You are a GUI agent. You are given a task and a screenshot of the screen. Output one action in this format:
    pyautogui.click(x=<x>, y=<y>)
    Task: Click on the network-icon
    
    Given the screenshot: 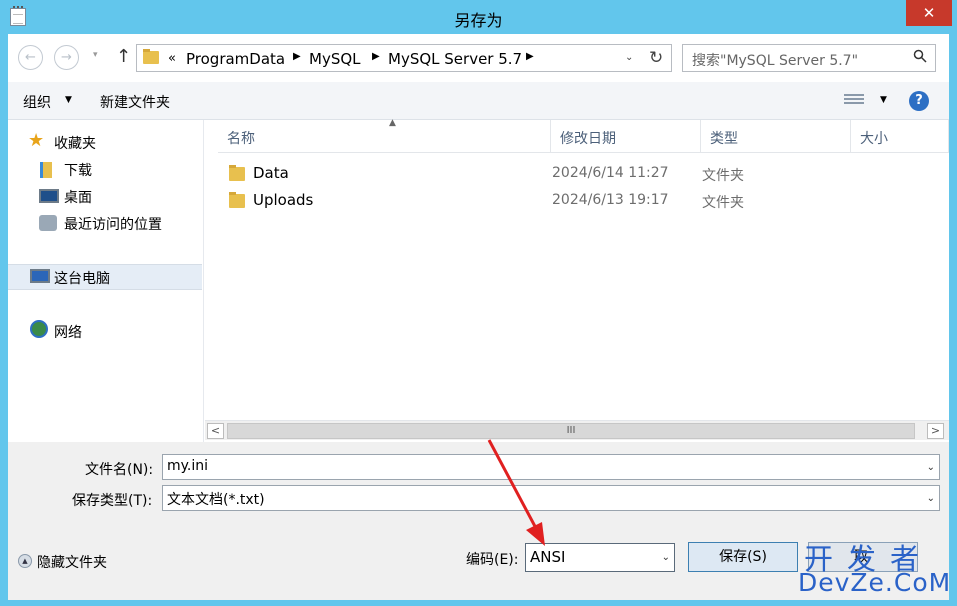 What is the action you would take?
    pyautogui.click(x=39, y=329)
    